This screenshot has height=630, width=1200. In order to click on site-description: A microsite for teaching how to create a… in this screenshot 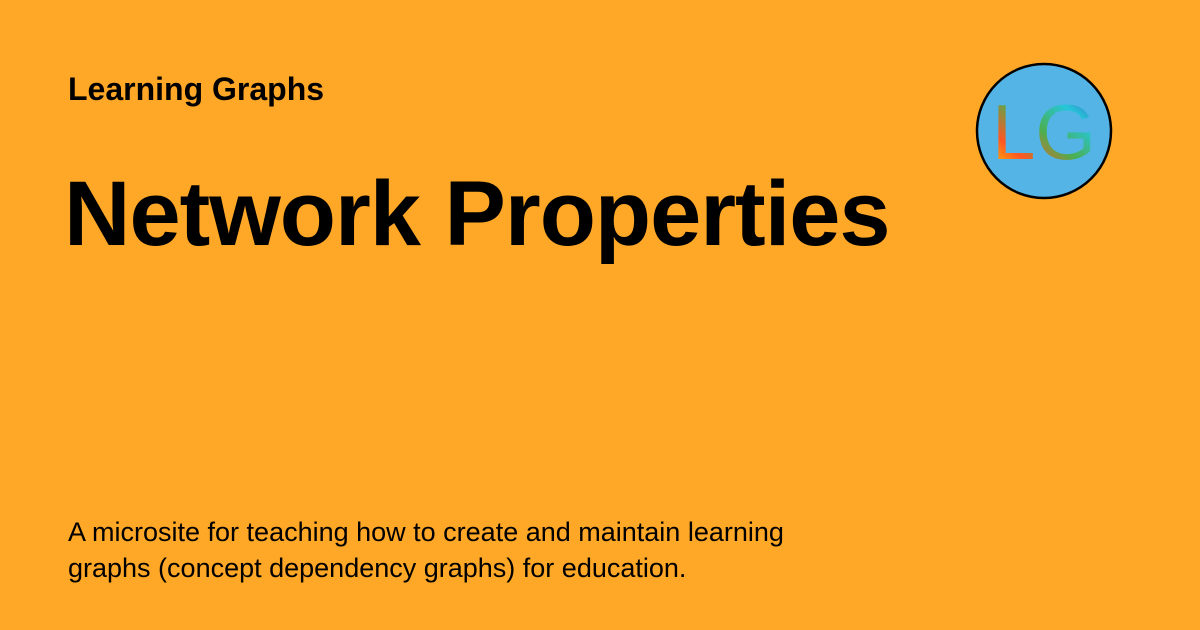, I will do `click(426, 550)`.